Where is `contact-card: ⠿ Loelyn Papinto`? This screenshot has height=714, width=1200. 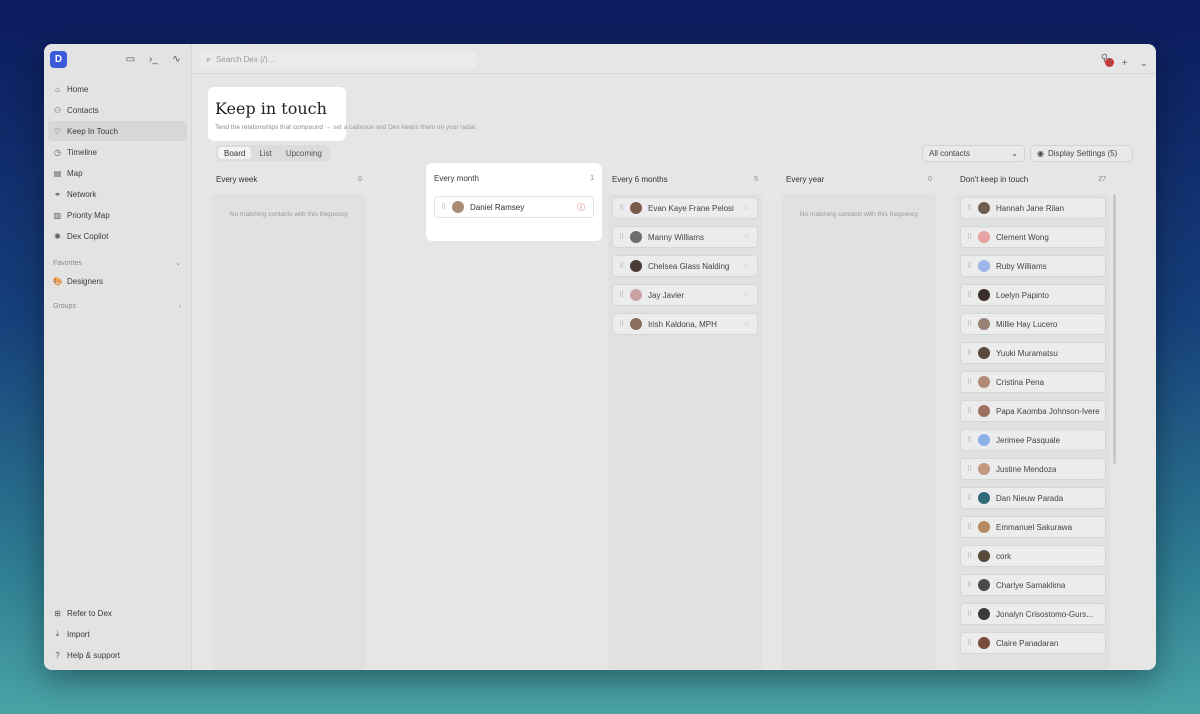 contact-card: ⠿ Loelyn Papinto is located at coordinates (1033, 295).